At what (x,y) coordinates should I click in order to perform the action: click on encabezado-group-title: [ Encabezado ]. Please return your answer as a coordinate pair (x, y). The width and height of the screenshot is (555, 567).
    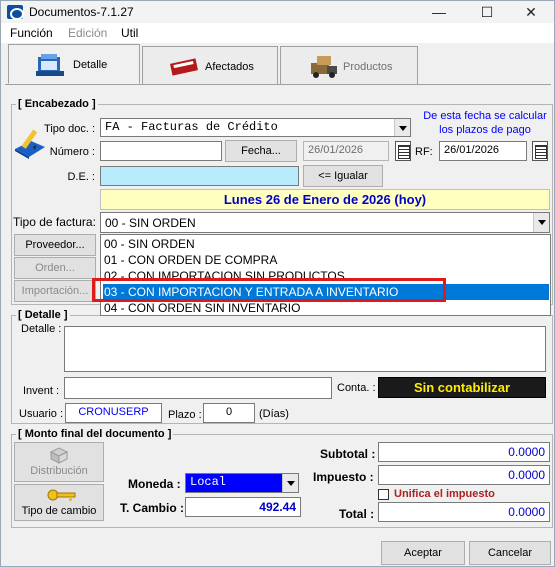
    Looking at the image, I should click on (57, 104).